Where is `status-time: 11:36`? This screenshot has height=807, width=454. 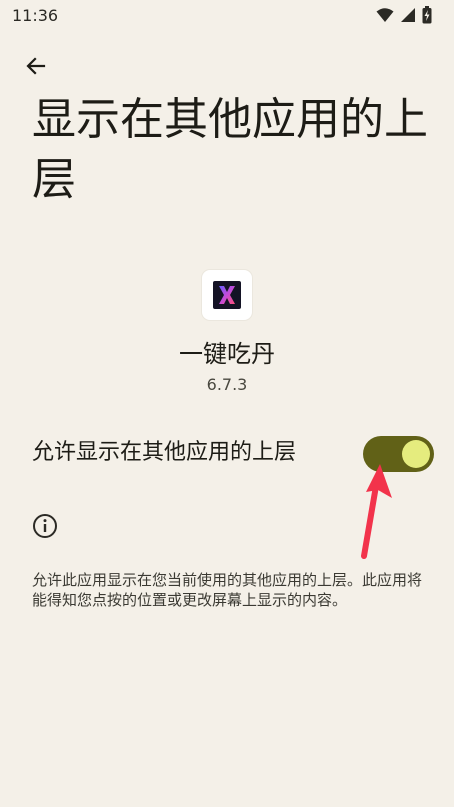 status-time: 11:36 is located at coordinates (35, 15).